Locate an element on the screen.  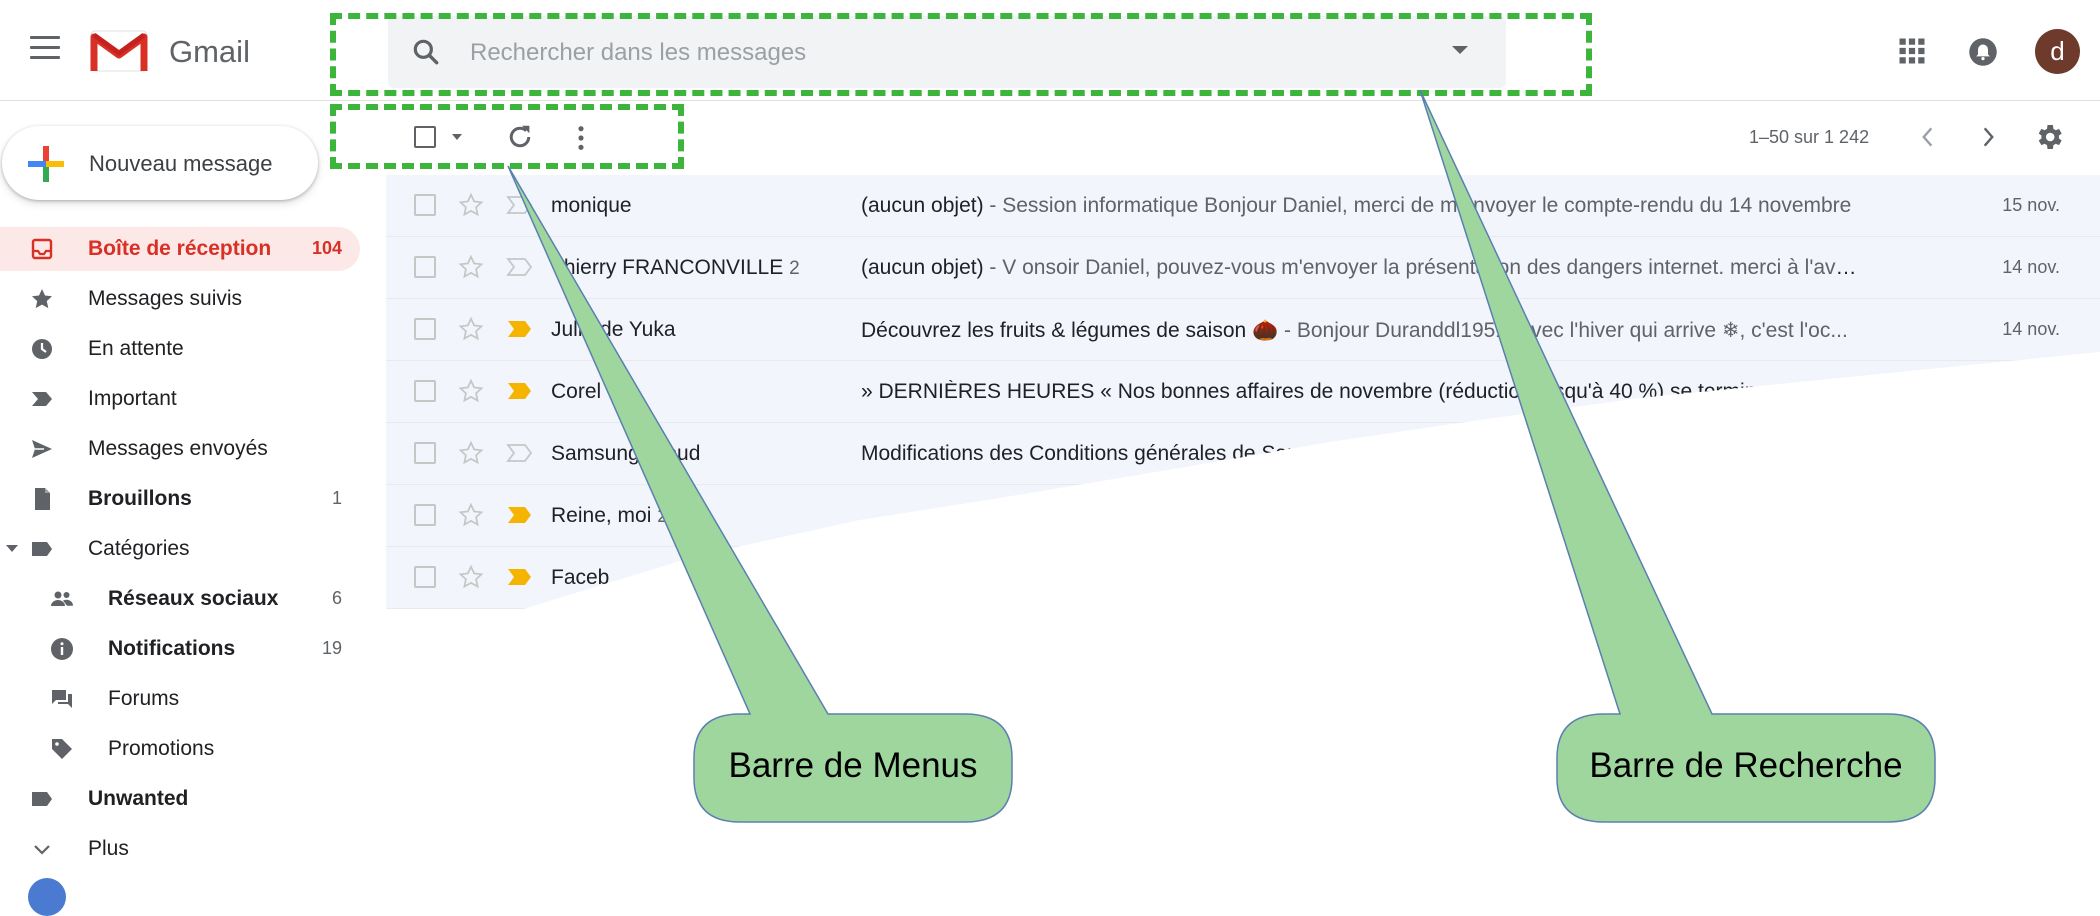
sidebar-item-social: Réseaux sociaux 6 is located at coordinates (180, 599).